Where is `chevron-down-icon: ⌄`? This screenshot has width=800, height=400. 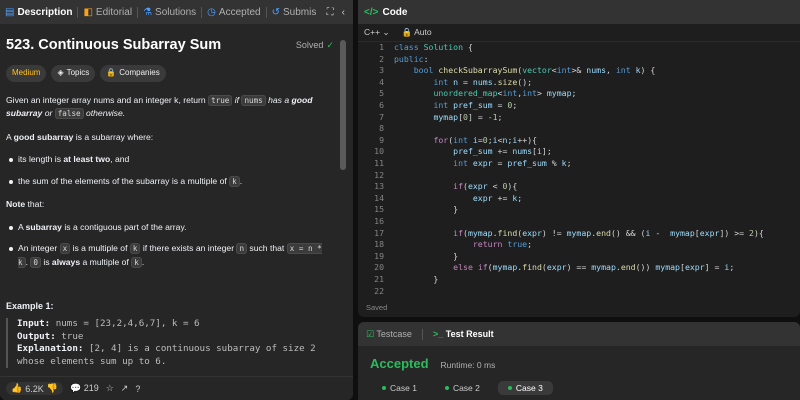 chevron-down-icon: ⌄ is located at coordinates (386, 32).